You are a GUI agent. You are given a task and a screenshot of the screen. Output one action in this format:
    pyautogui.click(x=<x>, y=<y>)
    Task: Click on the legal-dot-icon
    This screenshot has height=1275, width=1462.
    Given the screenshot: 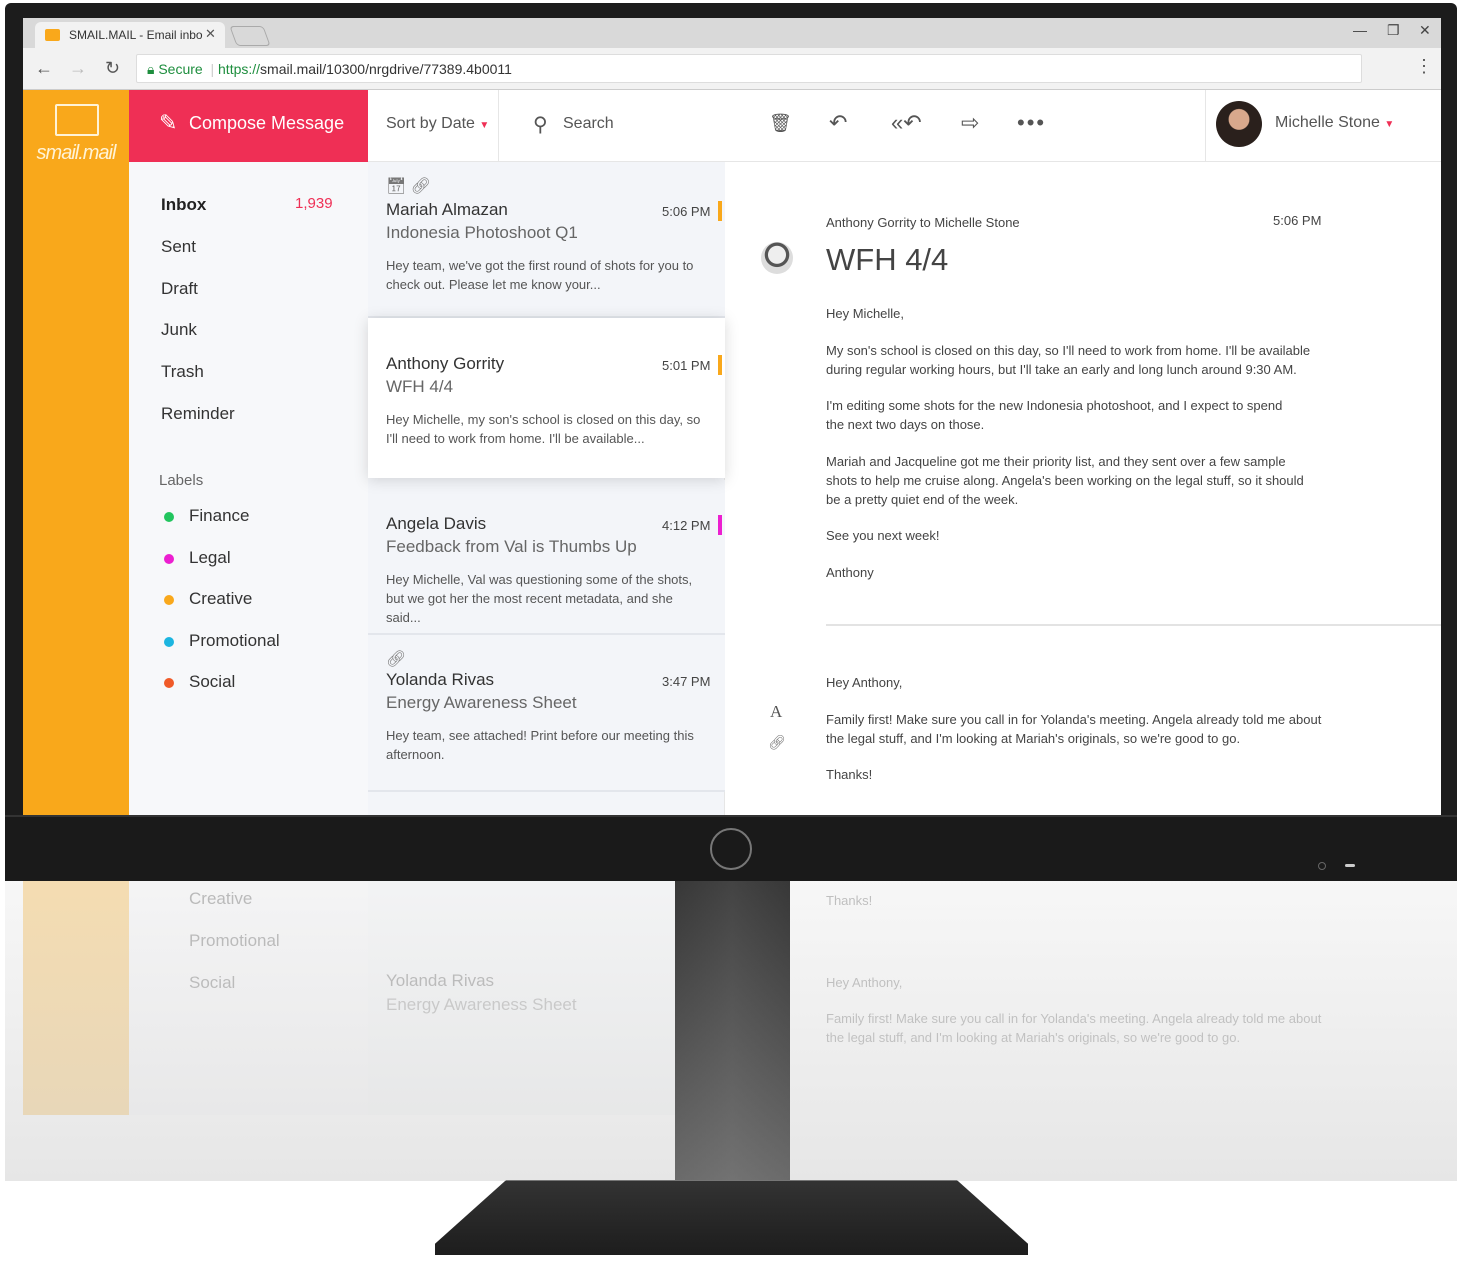 What is the action you would take?
    pyautogui.click(x=169, y=559)
    